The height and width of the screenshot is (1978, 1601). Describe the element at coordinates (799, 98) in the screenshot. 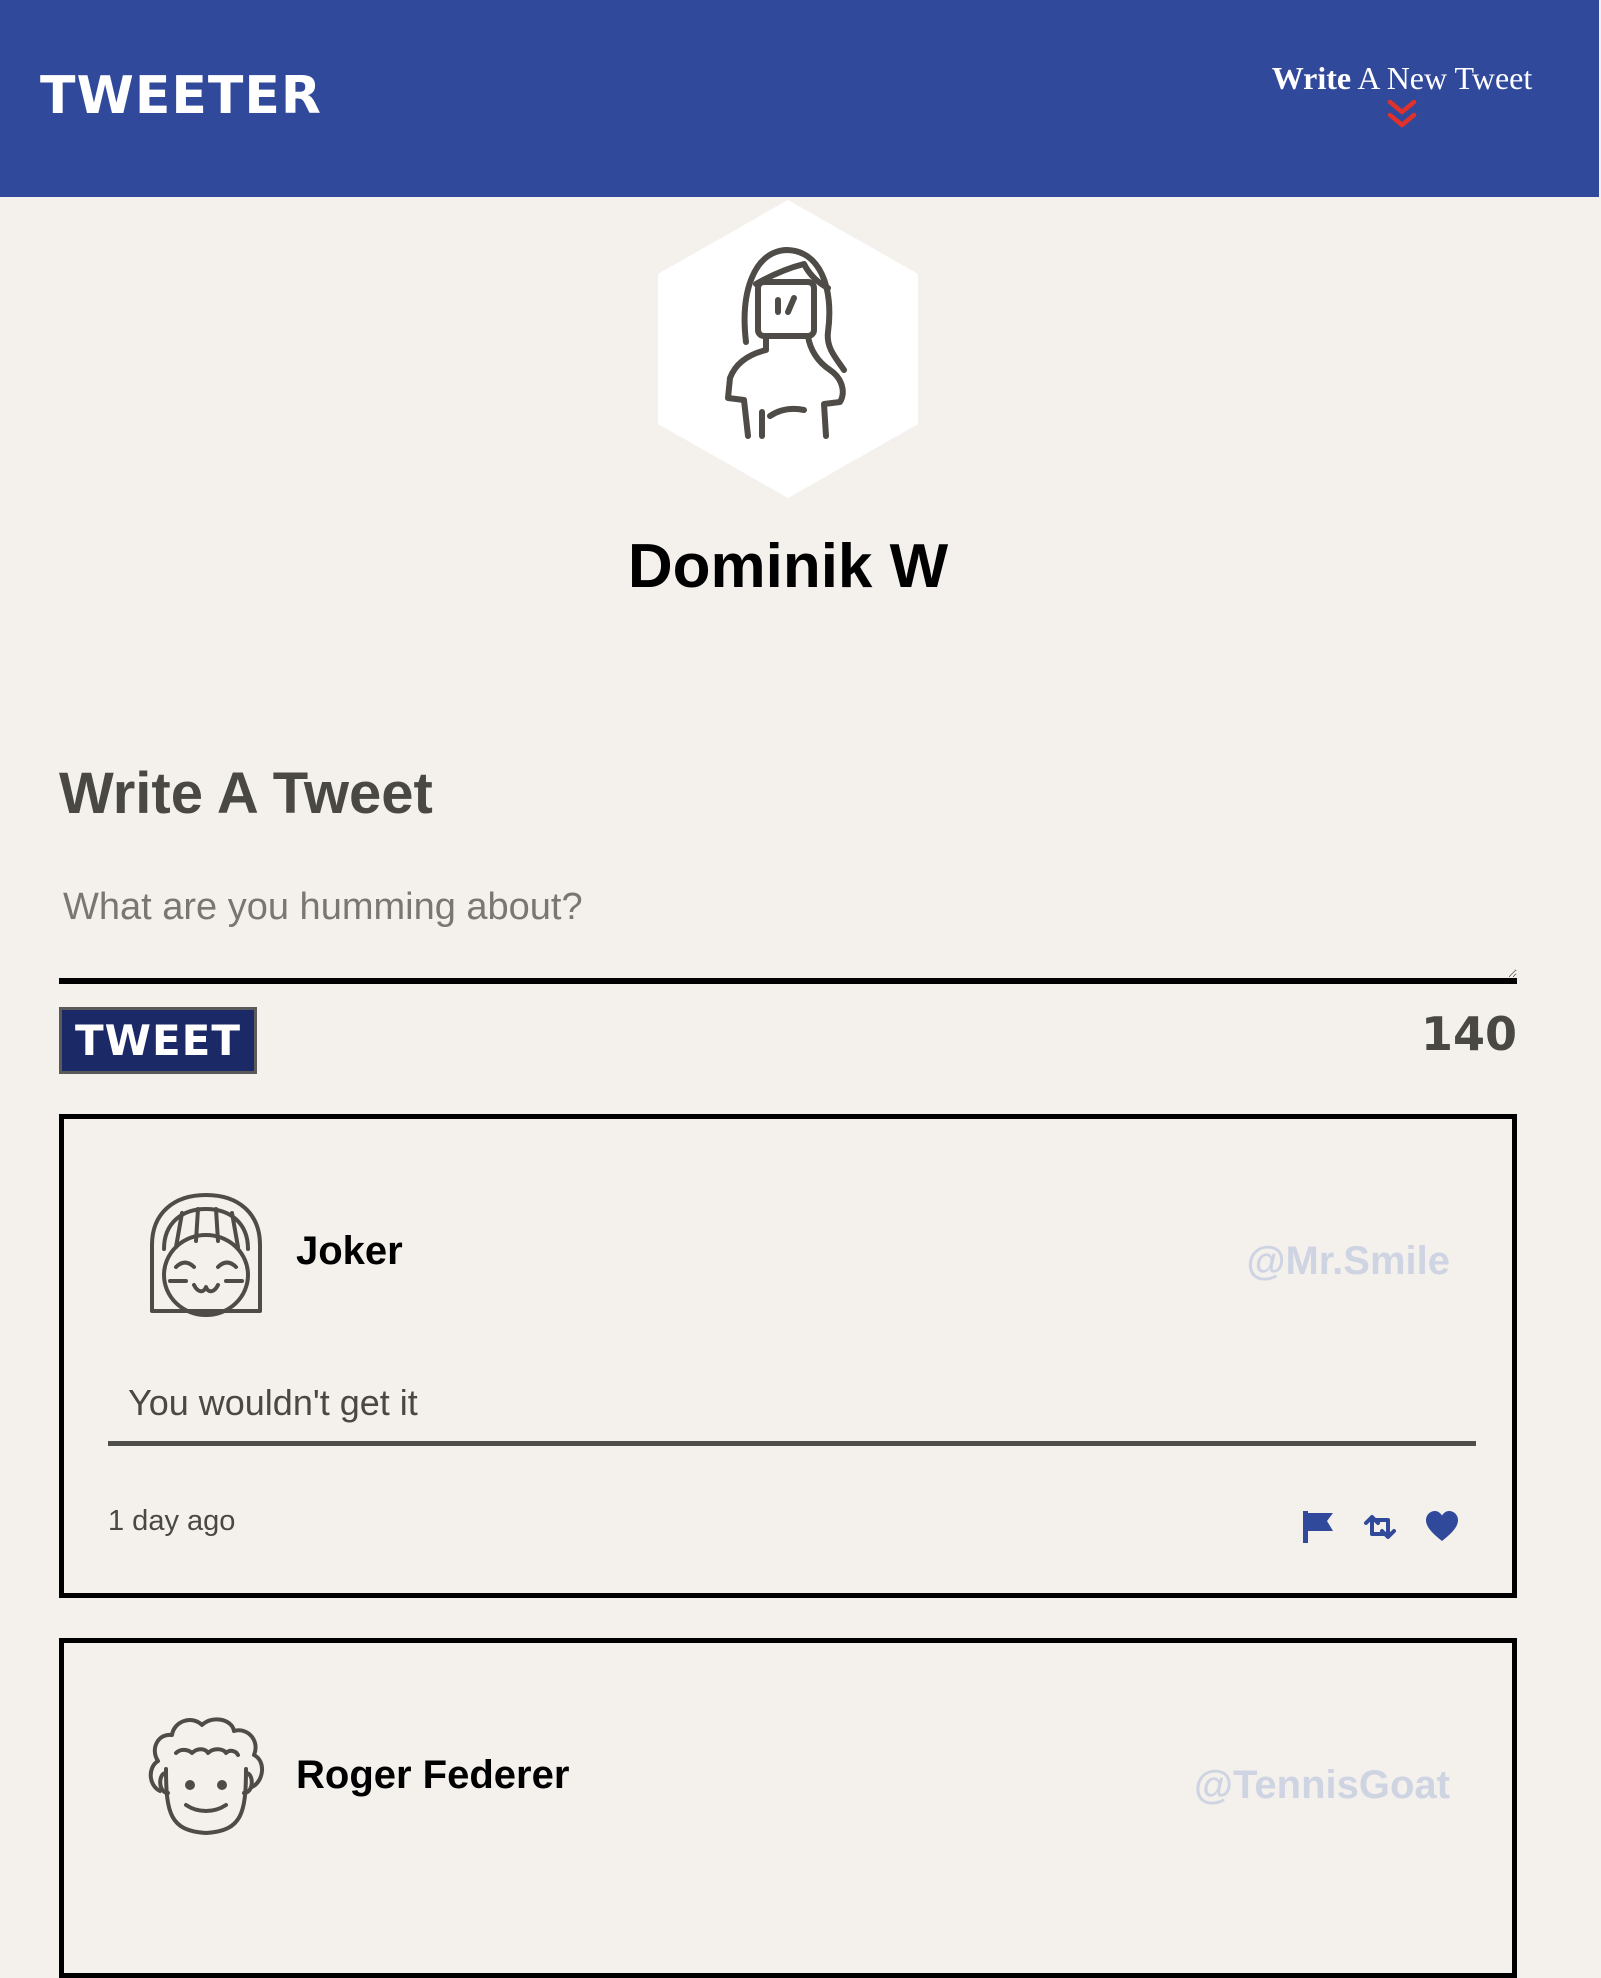

I see `top-navbar: TWEETER Write A New Tweet` at that location.